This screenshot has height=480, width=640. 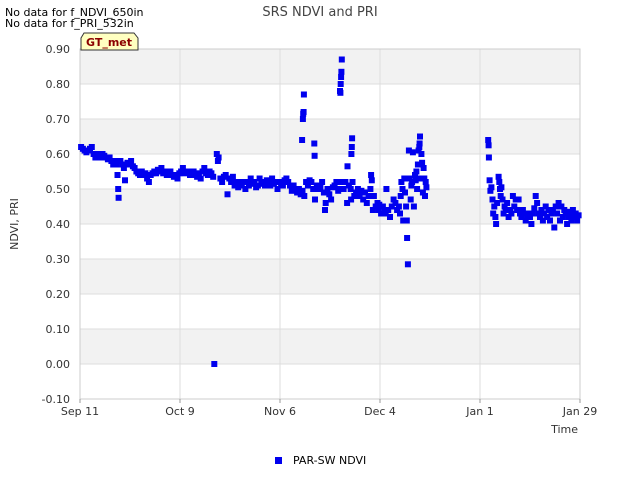 I want to click on x-tick-label: Nov 6, so click(x=280, y=411).